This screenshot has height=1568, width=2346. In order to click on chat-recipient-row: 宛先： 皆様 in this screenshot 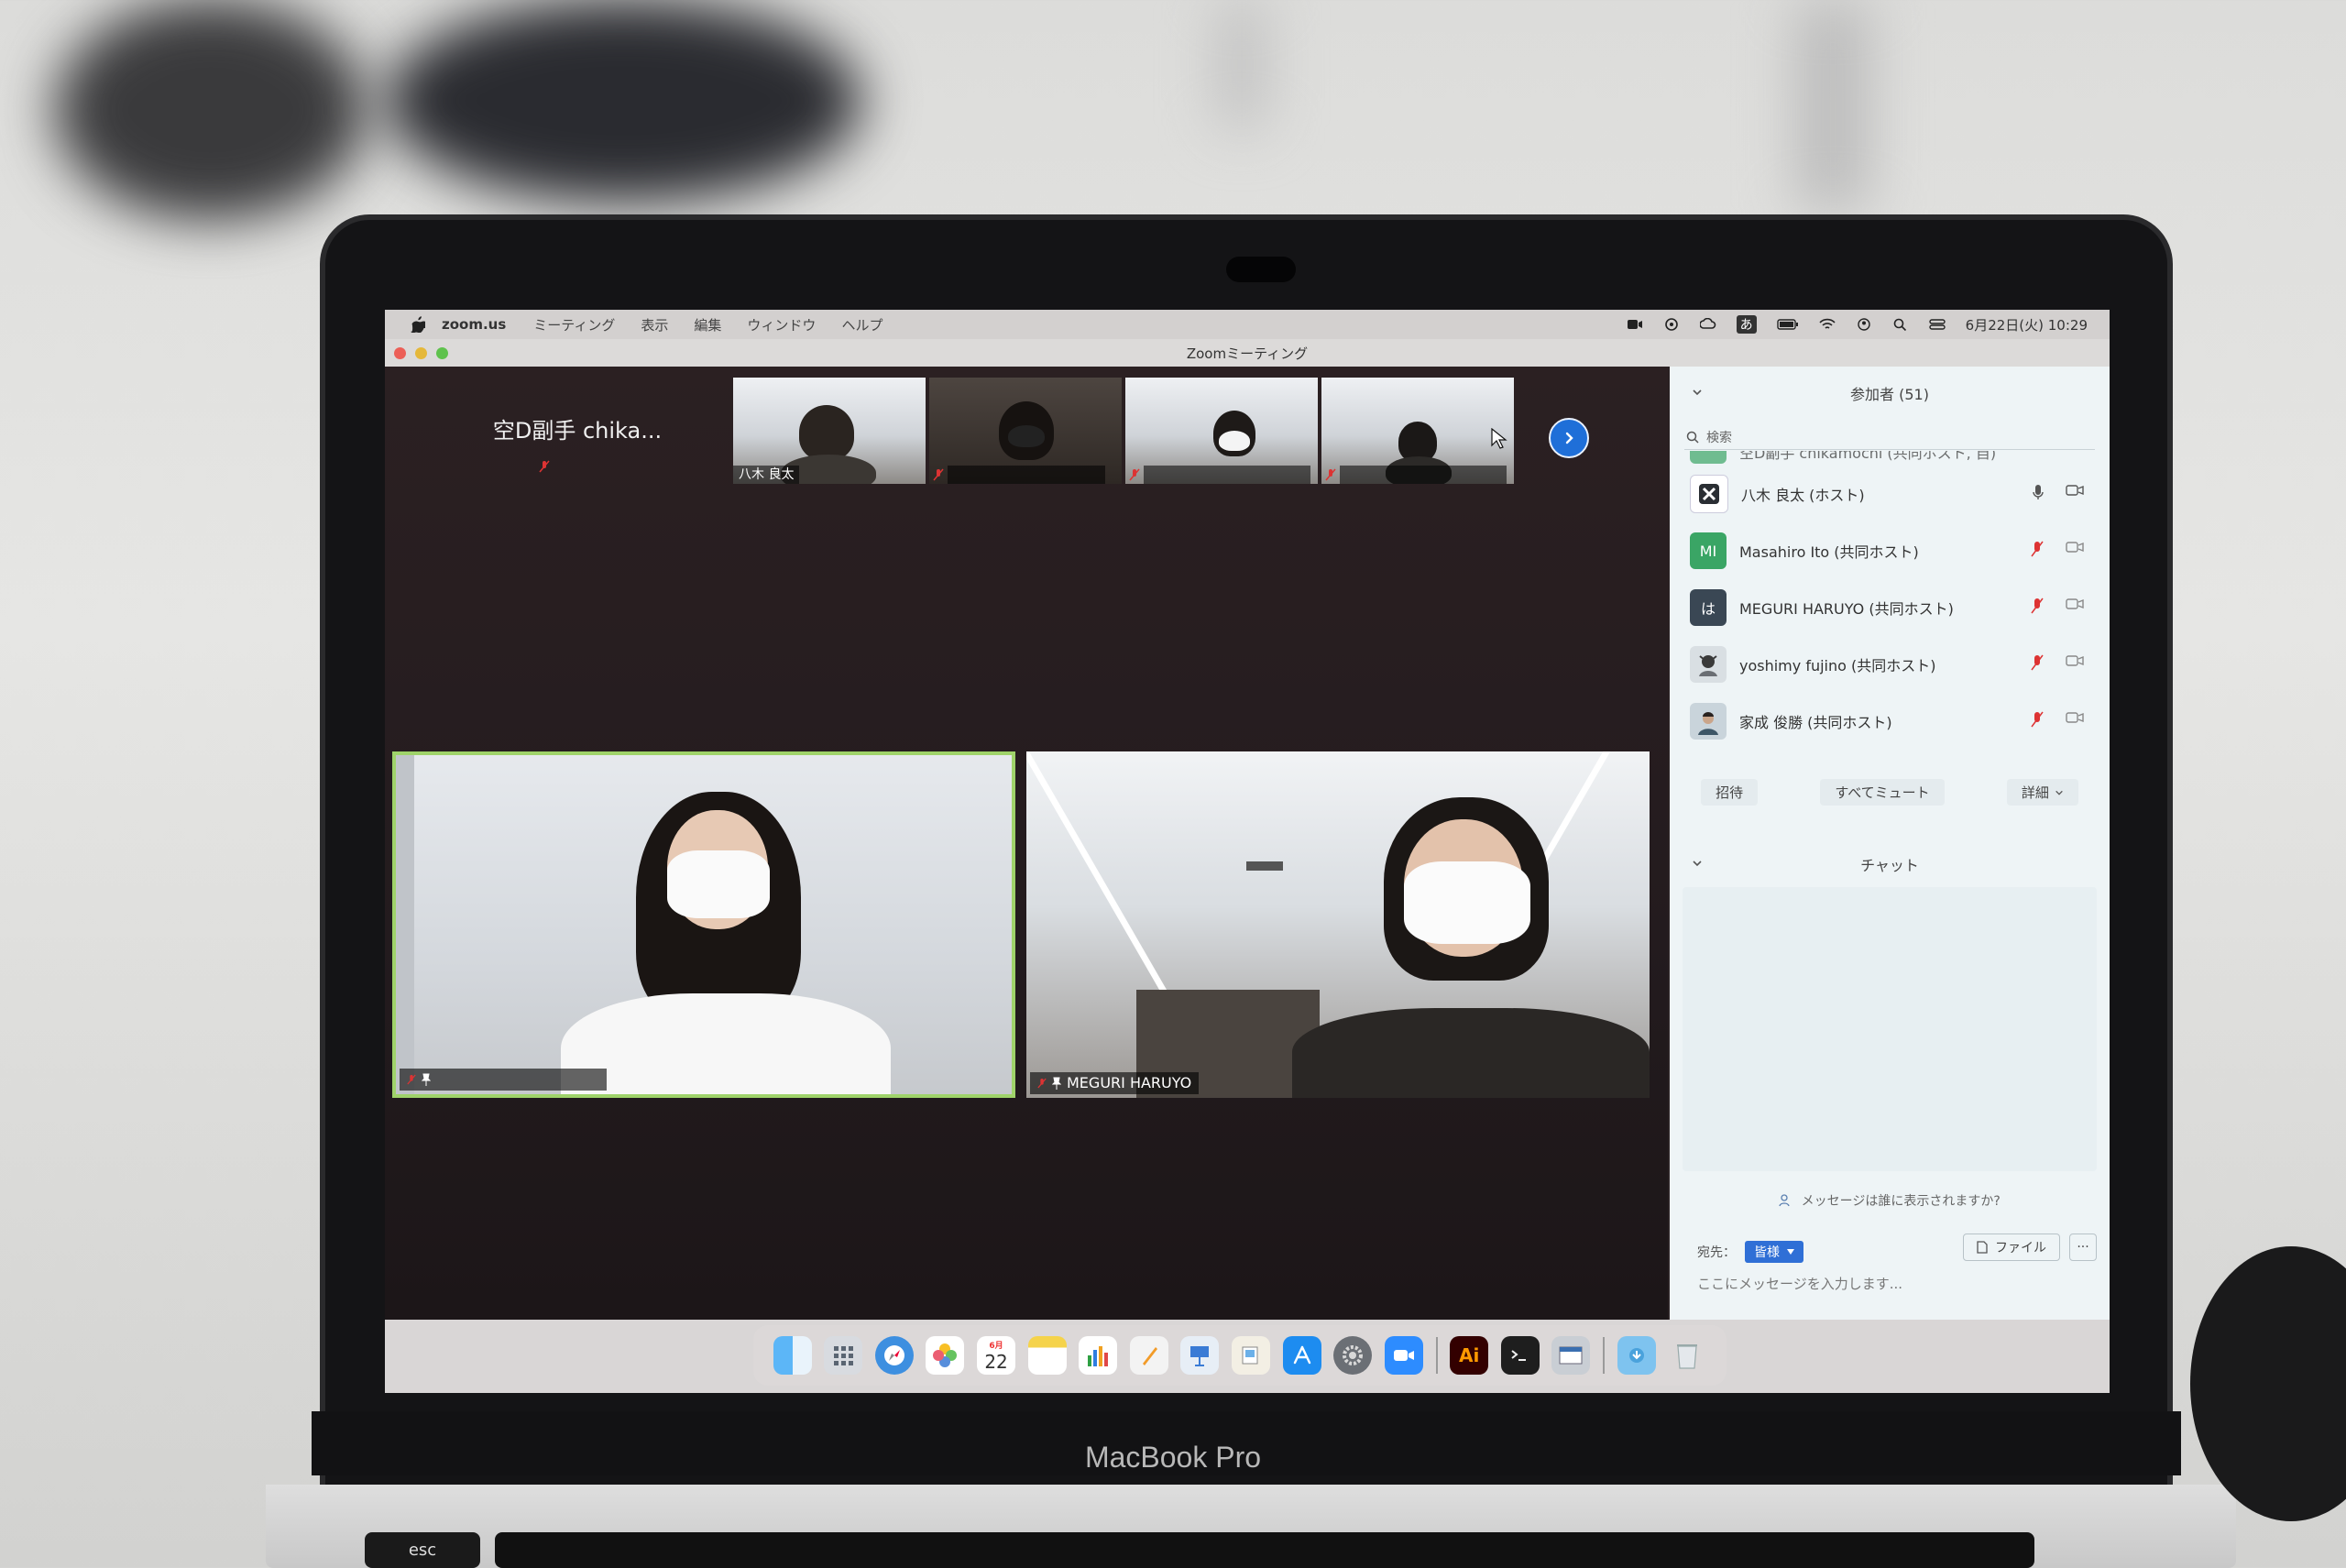, I will do `click(1750, 1252)`.